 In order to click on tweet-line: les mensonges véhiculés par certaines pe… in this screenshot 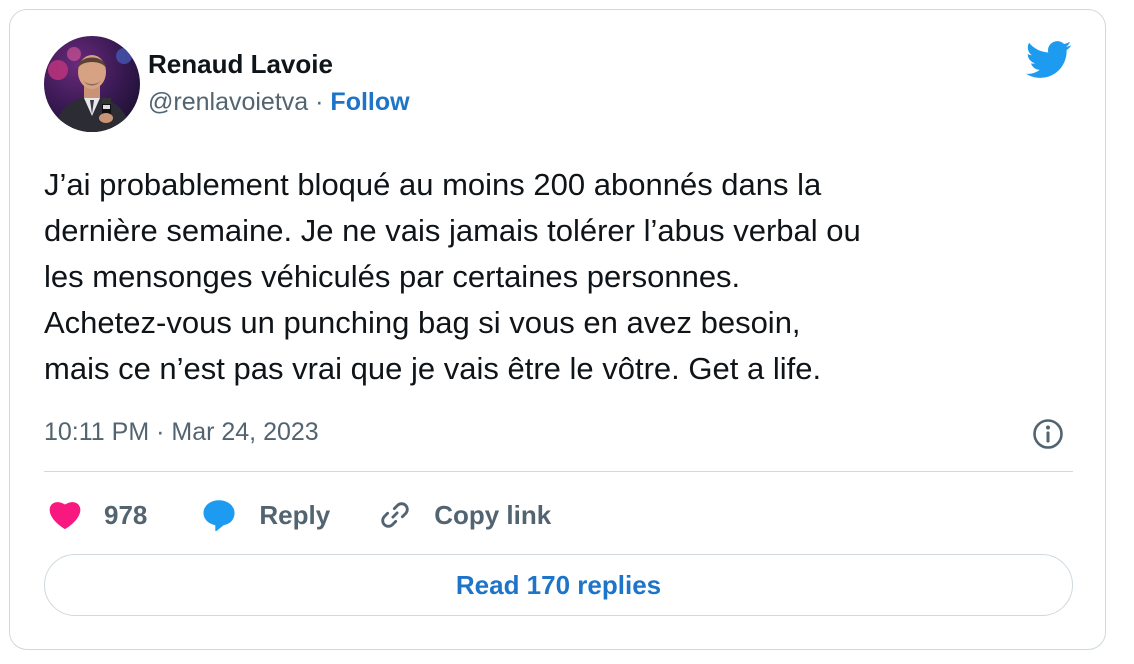, I will do `click(392, 276)`.